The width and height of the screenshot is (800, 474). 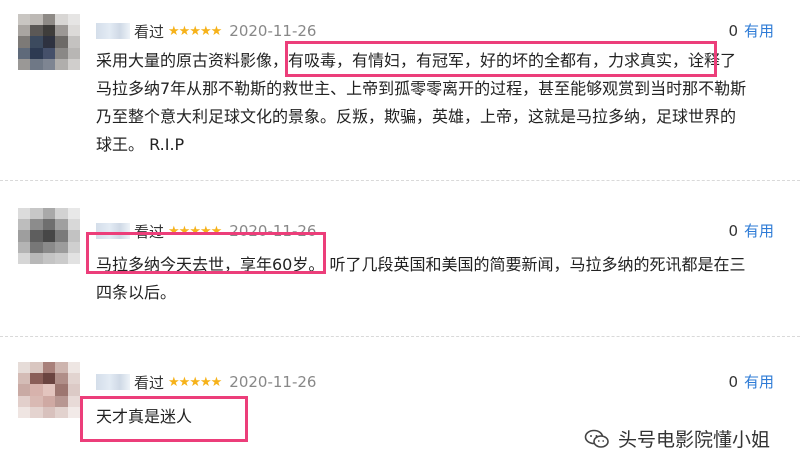 What do you see at coordinates (140, 144) in the screenshot?
I see `review-line: 球王。 R.I.P` at bounding box center [140, 144].